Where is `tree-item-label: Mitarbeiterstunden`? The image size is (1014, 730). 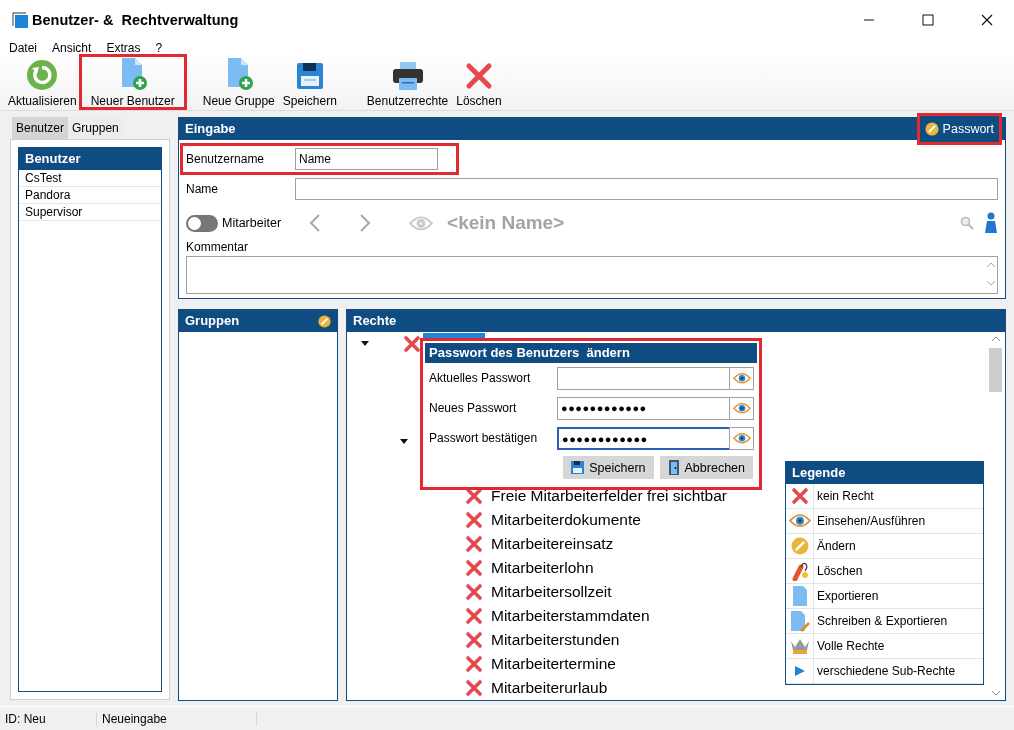 tree-item-label: Mitarbeiterstunden is located at coordinates (555, 640).